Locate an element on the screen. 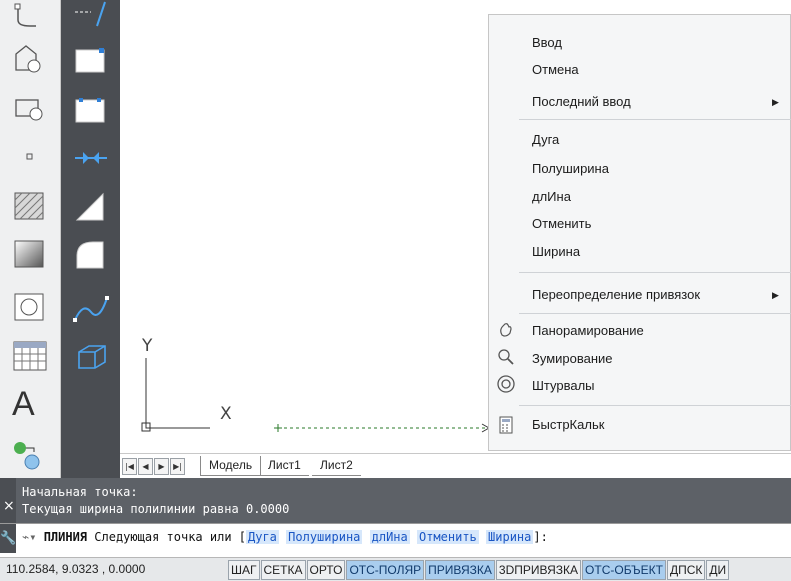 The image size is (791, 581). add-selected-icon is located at coordinates (30, 454).